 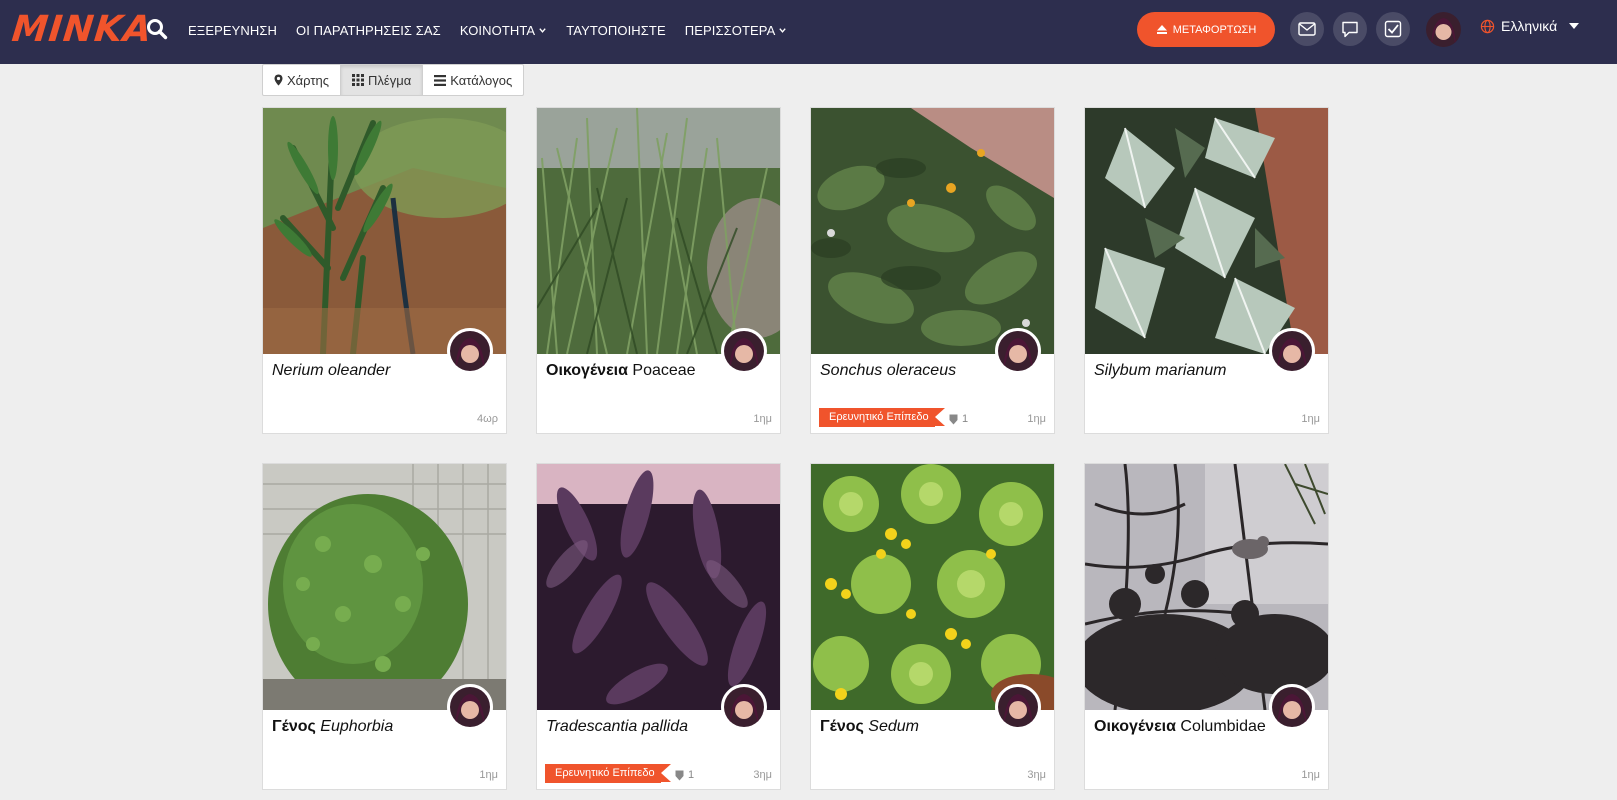 I want to click on taxon-scientific-name: Sedum, so click(x=893, y=726).